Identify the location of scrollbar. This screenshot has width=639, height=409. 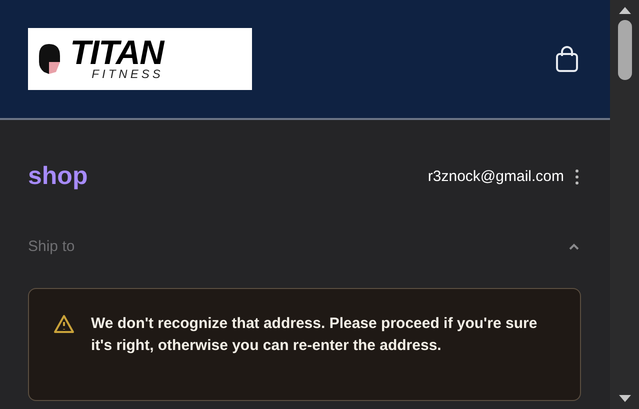
(624, 204).